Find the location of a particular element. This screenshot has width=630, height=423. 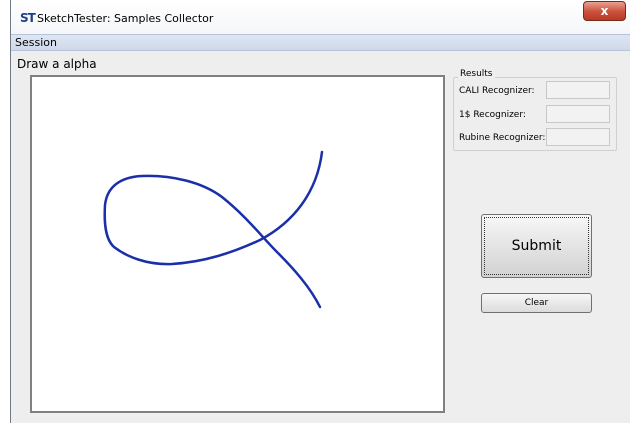

clear-button: Clear is located at coordinates (536, 303).